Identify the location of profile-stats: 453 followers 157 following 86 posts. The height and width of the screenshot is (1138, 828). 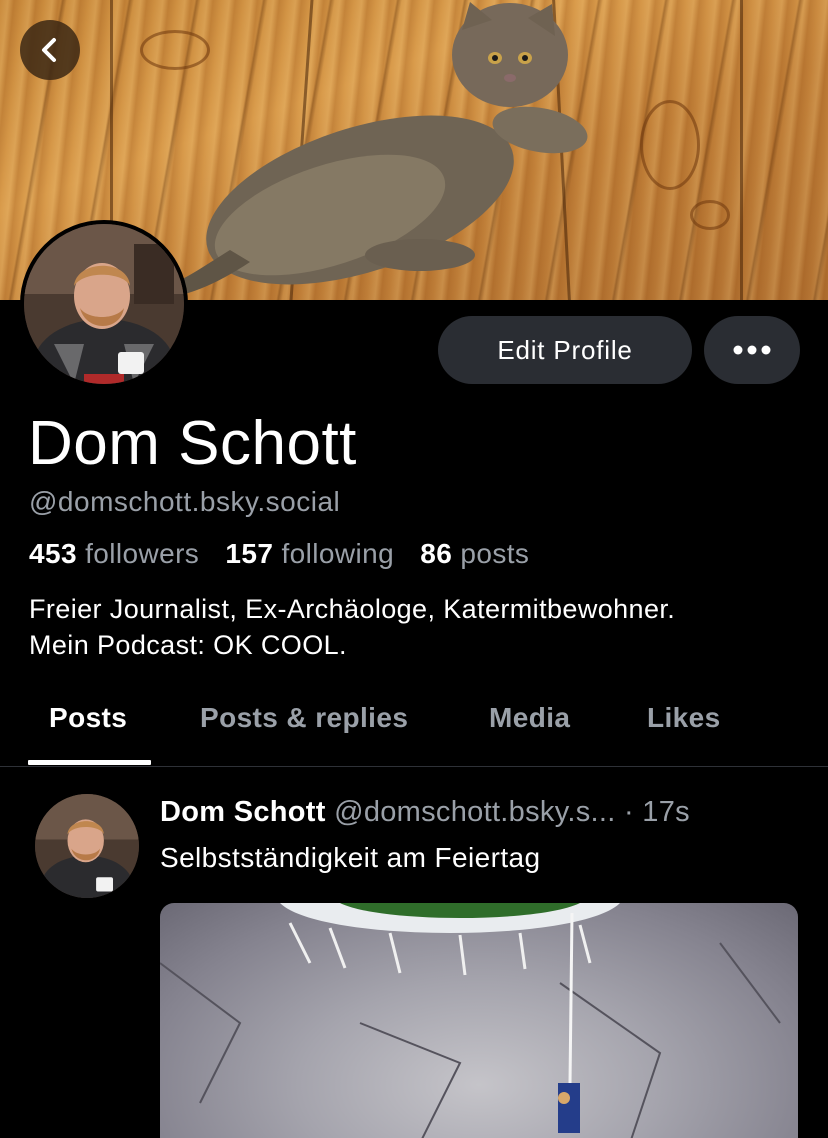
(279, 554).